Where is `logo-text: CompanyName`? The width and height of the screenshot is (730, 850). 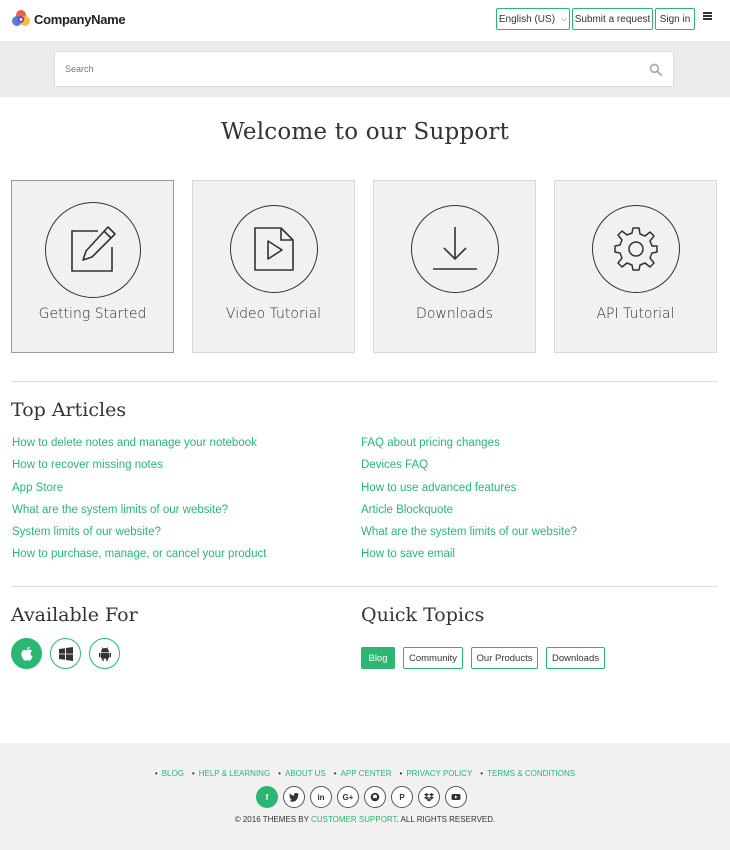
logo-text: CompanyName is located at coordinates (80, 19).